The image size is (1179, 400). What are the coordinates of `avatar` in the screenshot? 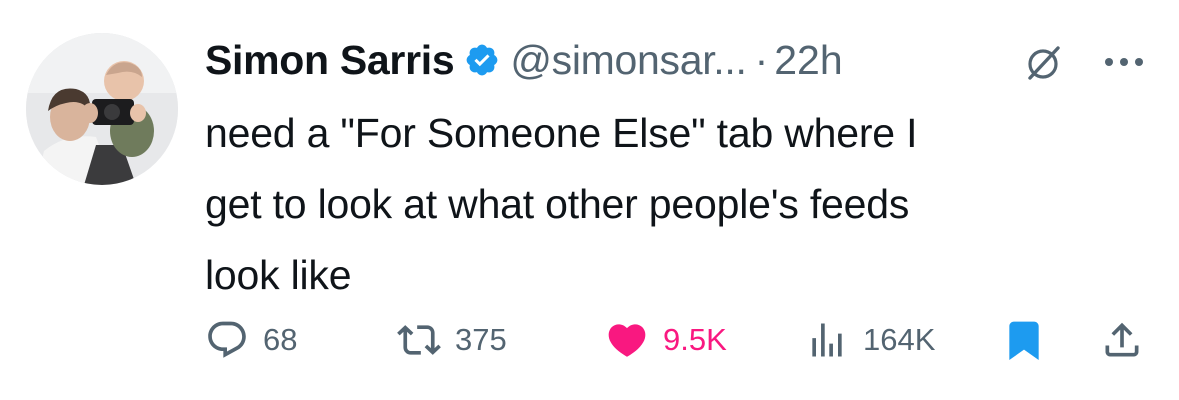 It's located at (102, 109).